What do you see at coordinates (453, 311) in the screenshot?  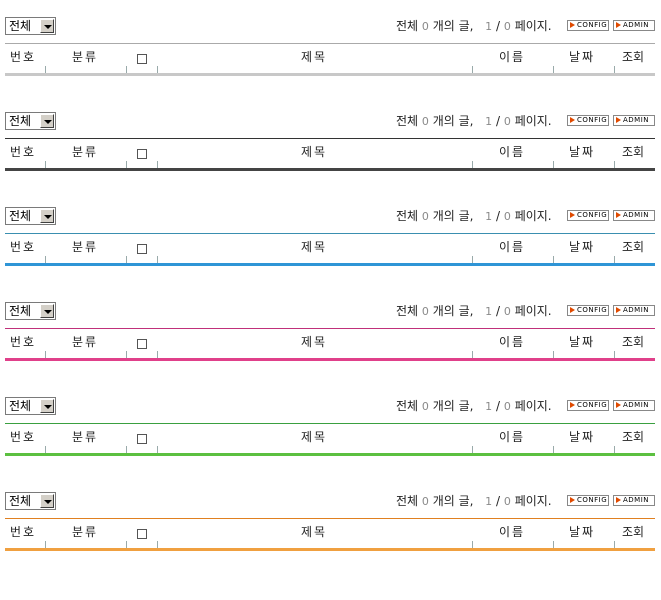 I see `status-posts-label: 개의 글,` at bounding box center [453, 311].